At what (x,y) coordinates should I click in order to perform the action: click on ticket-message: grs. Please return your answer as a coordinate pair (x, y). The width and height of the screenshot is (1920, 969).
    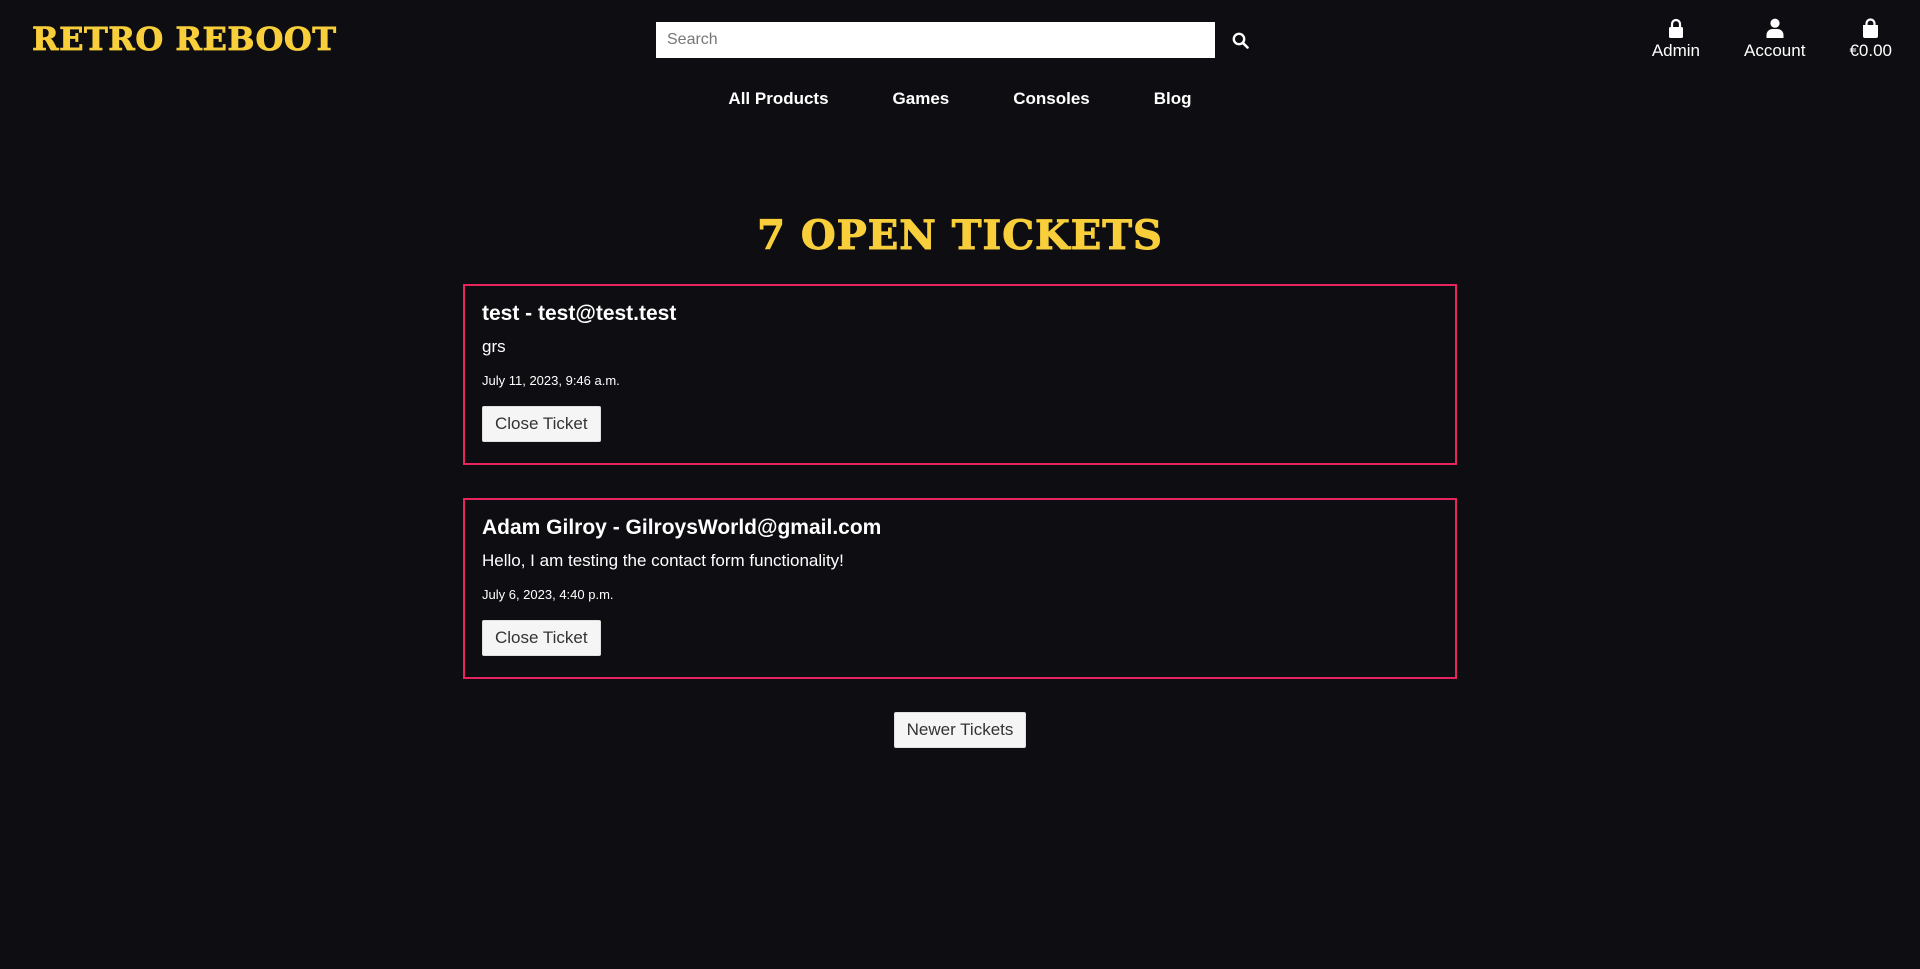
    Looking at the image, I should click on (494, 346).